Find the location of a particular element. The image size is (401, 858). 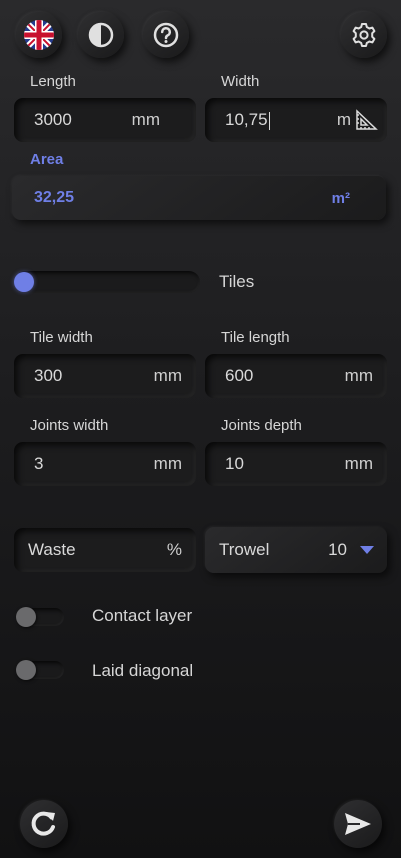

tile-width-value: 300 is located at coordinates (48, 375).